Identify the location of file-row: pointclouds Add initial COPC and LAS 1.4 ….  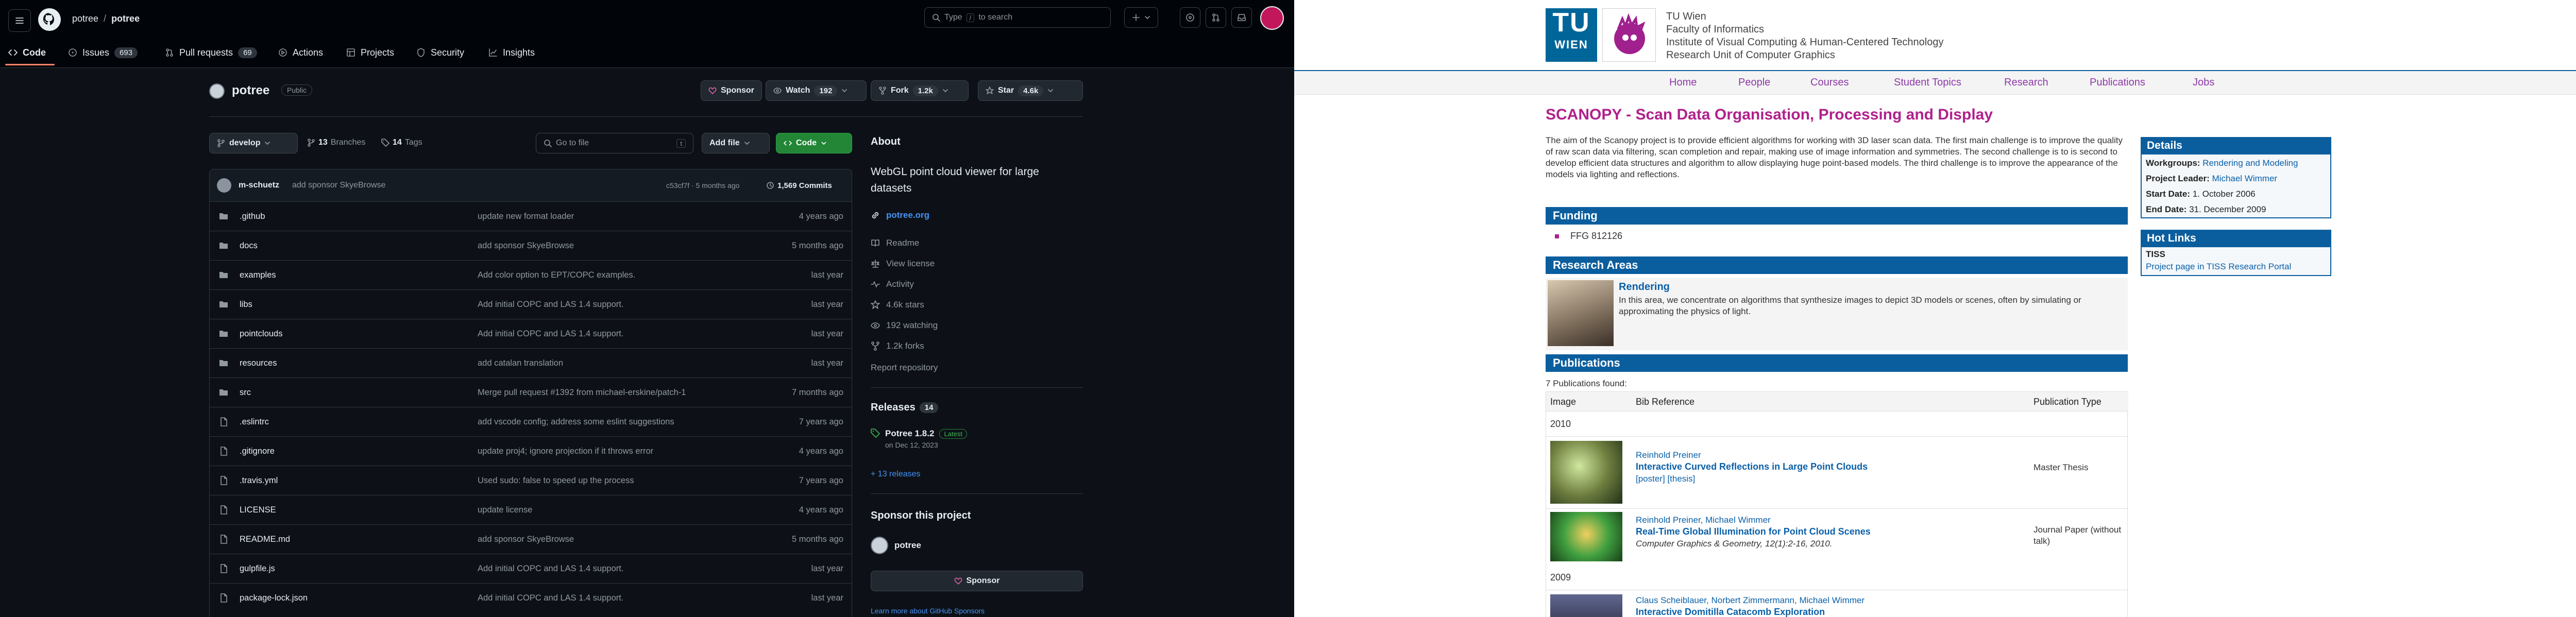
(531, 333).